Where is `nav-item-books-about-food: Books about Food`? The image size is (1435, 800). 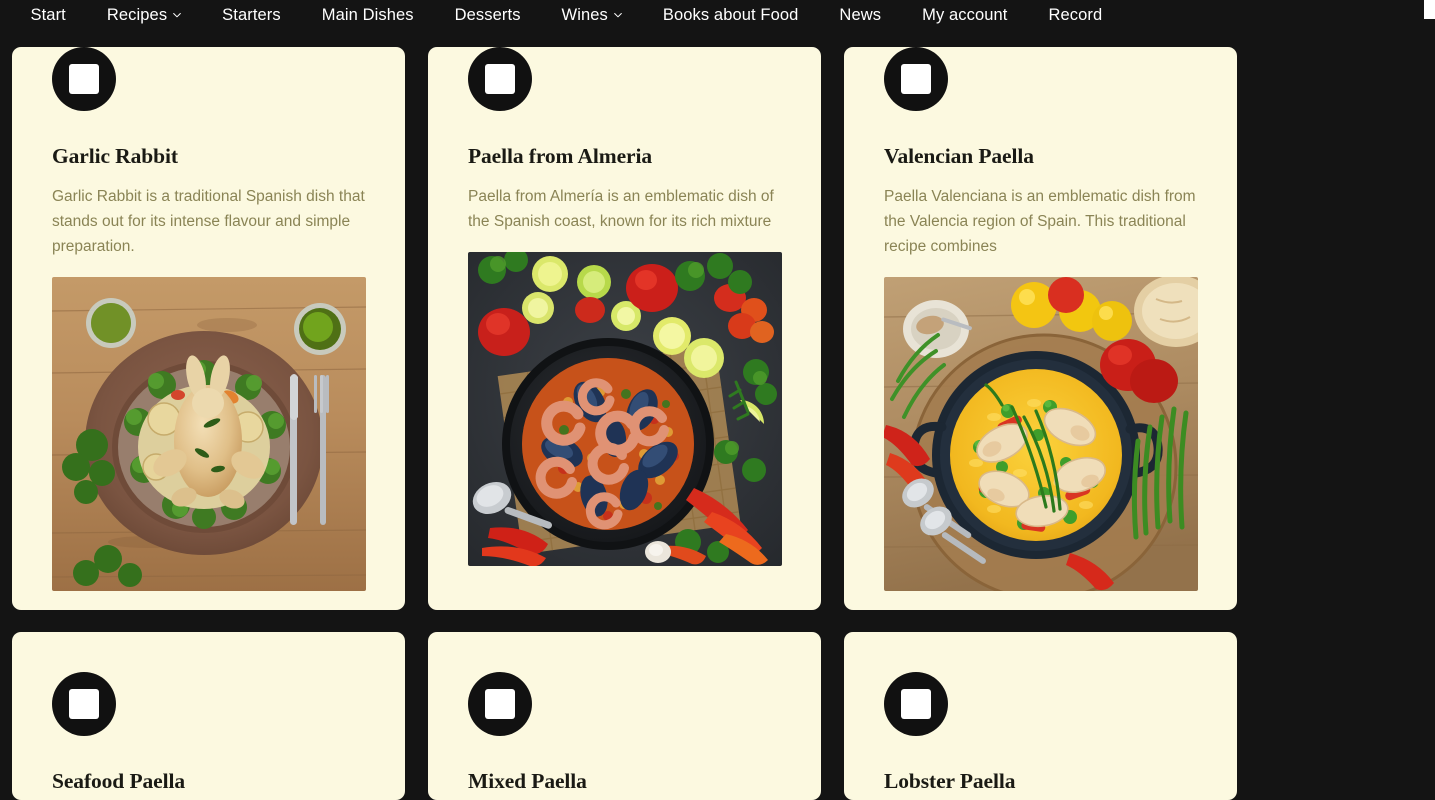 nav-item-books-about-food: Books about Food is located at coordinates (730, 15).